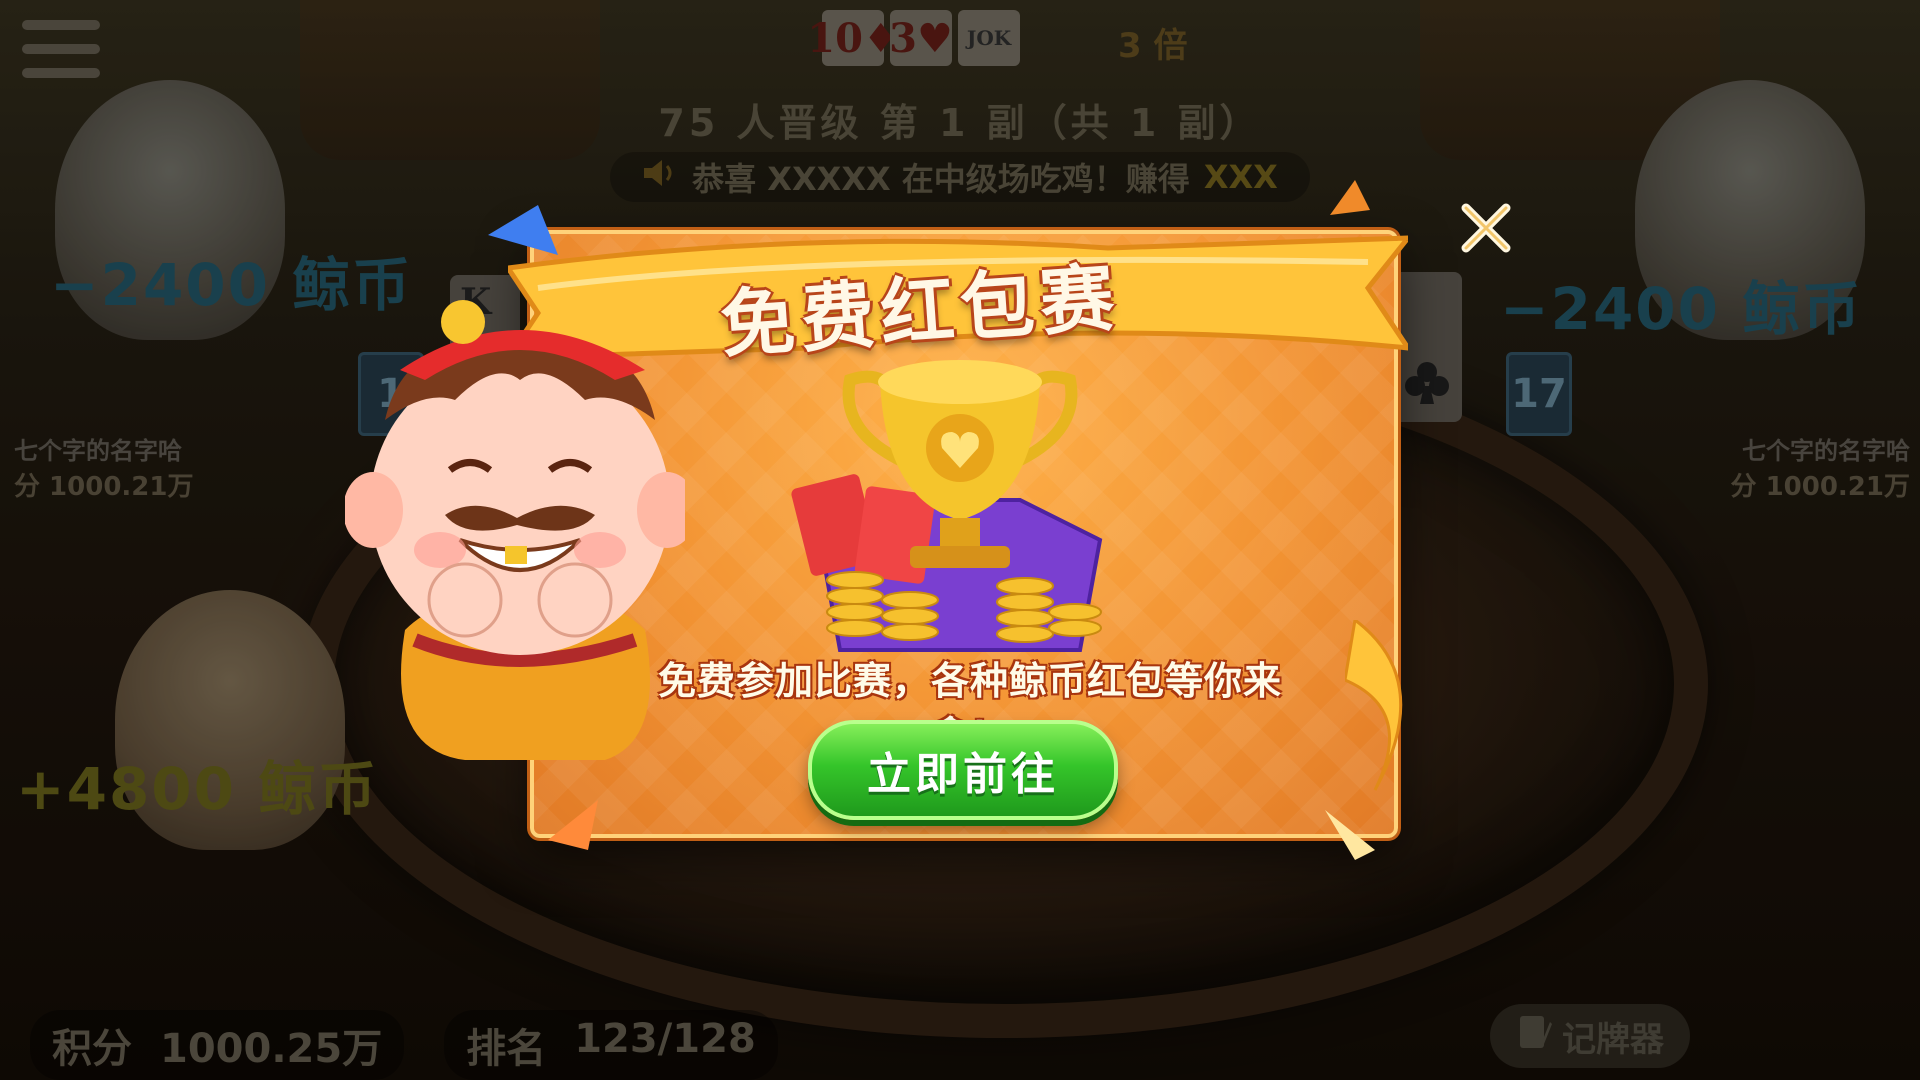  Describe the element at coordinates (947, 506) in the screenshot. I see `trophy-illustration` at that location.